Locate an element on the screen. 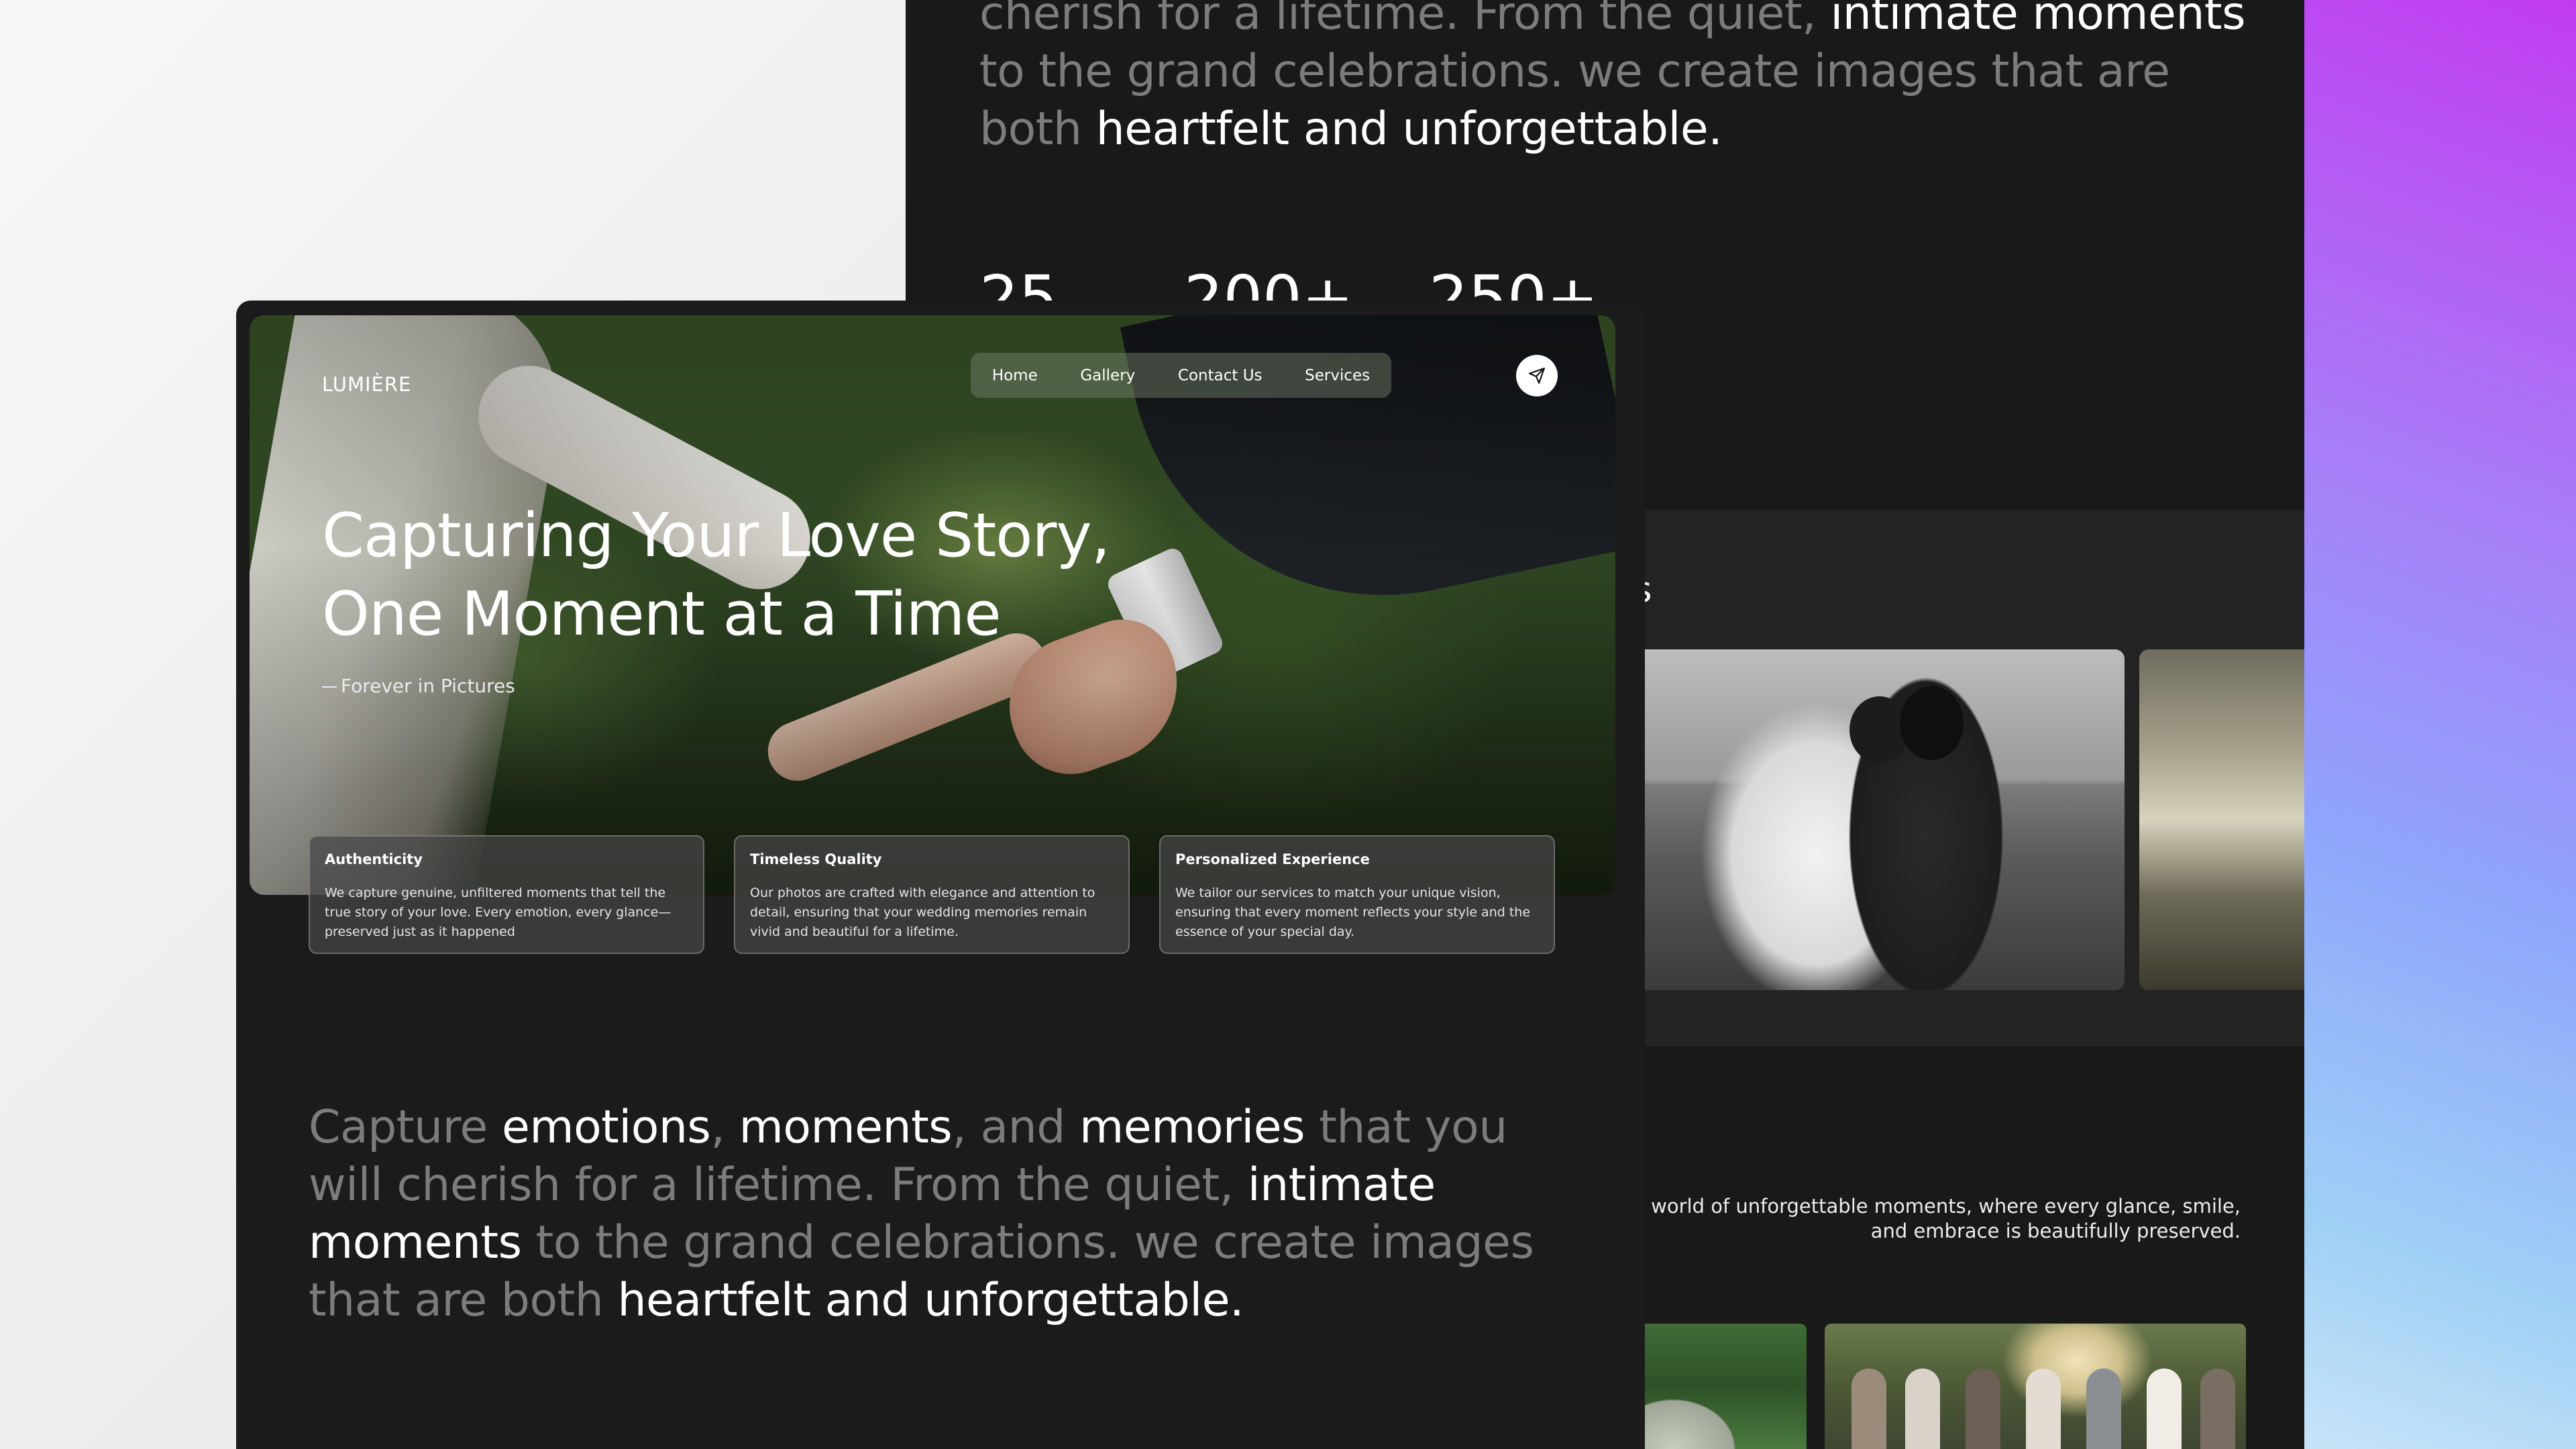  send-button is located at coordinates (1537, 375).